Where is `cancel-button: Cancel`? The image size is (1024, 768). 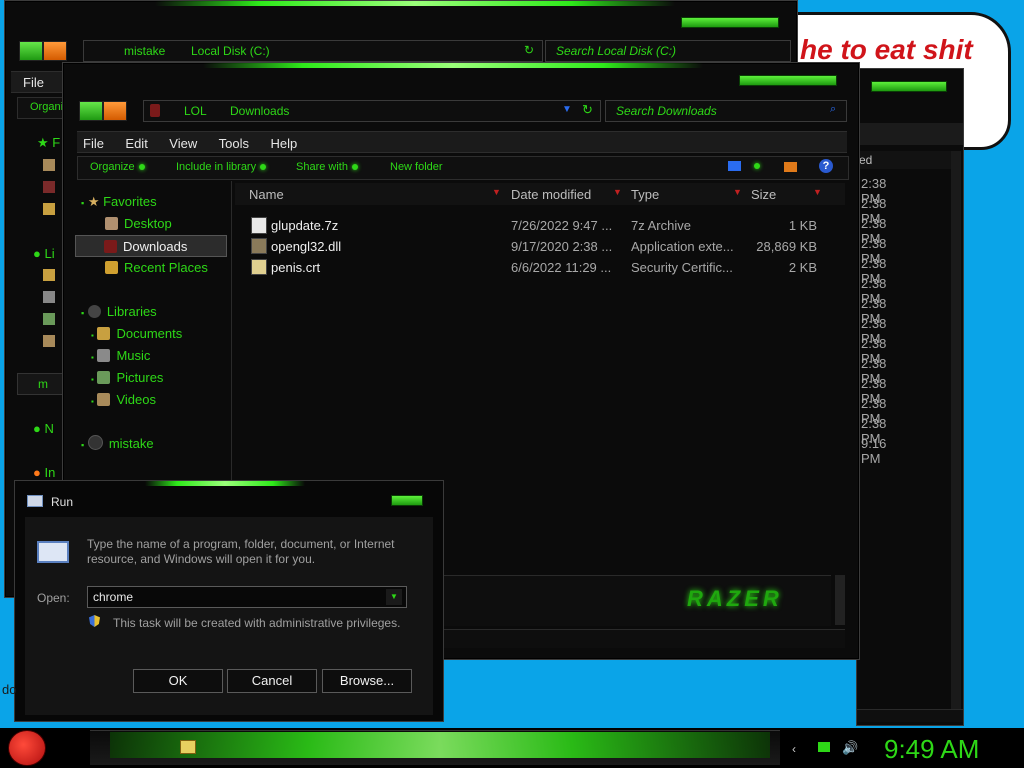
cancel-button: Cancel is located at coordinates (272, 681).